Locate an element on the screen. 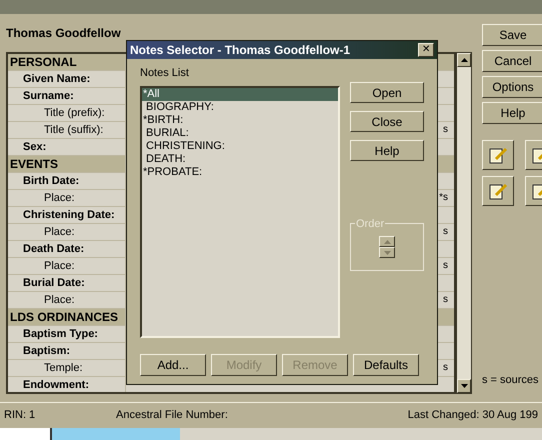 Image resolution: width=542 pixels, height=440 pixels. note-item: DEATH: is located at coordinates (240, 159).